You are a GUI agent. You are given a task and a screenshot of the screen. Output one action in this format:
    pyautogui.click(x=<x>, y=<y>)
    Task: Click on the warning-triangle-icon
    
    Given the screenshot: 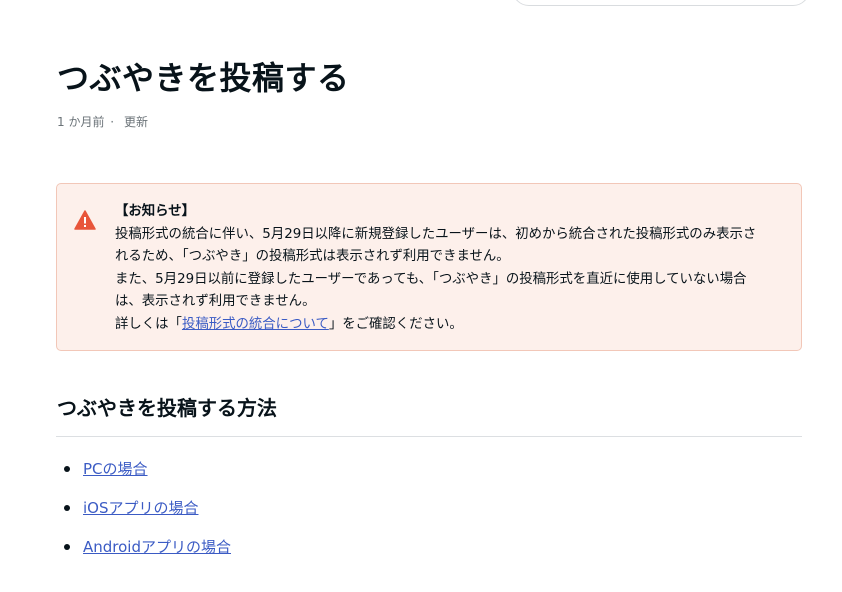 What is the action you would take?
    pyautogui.click(x=85, y=220)
    